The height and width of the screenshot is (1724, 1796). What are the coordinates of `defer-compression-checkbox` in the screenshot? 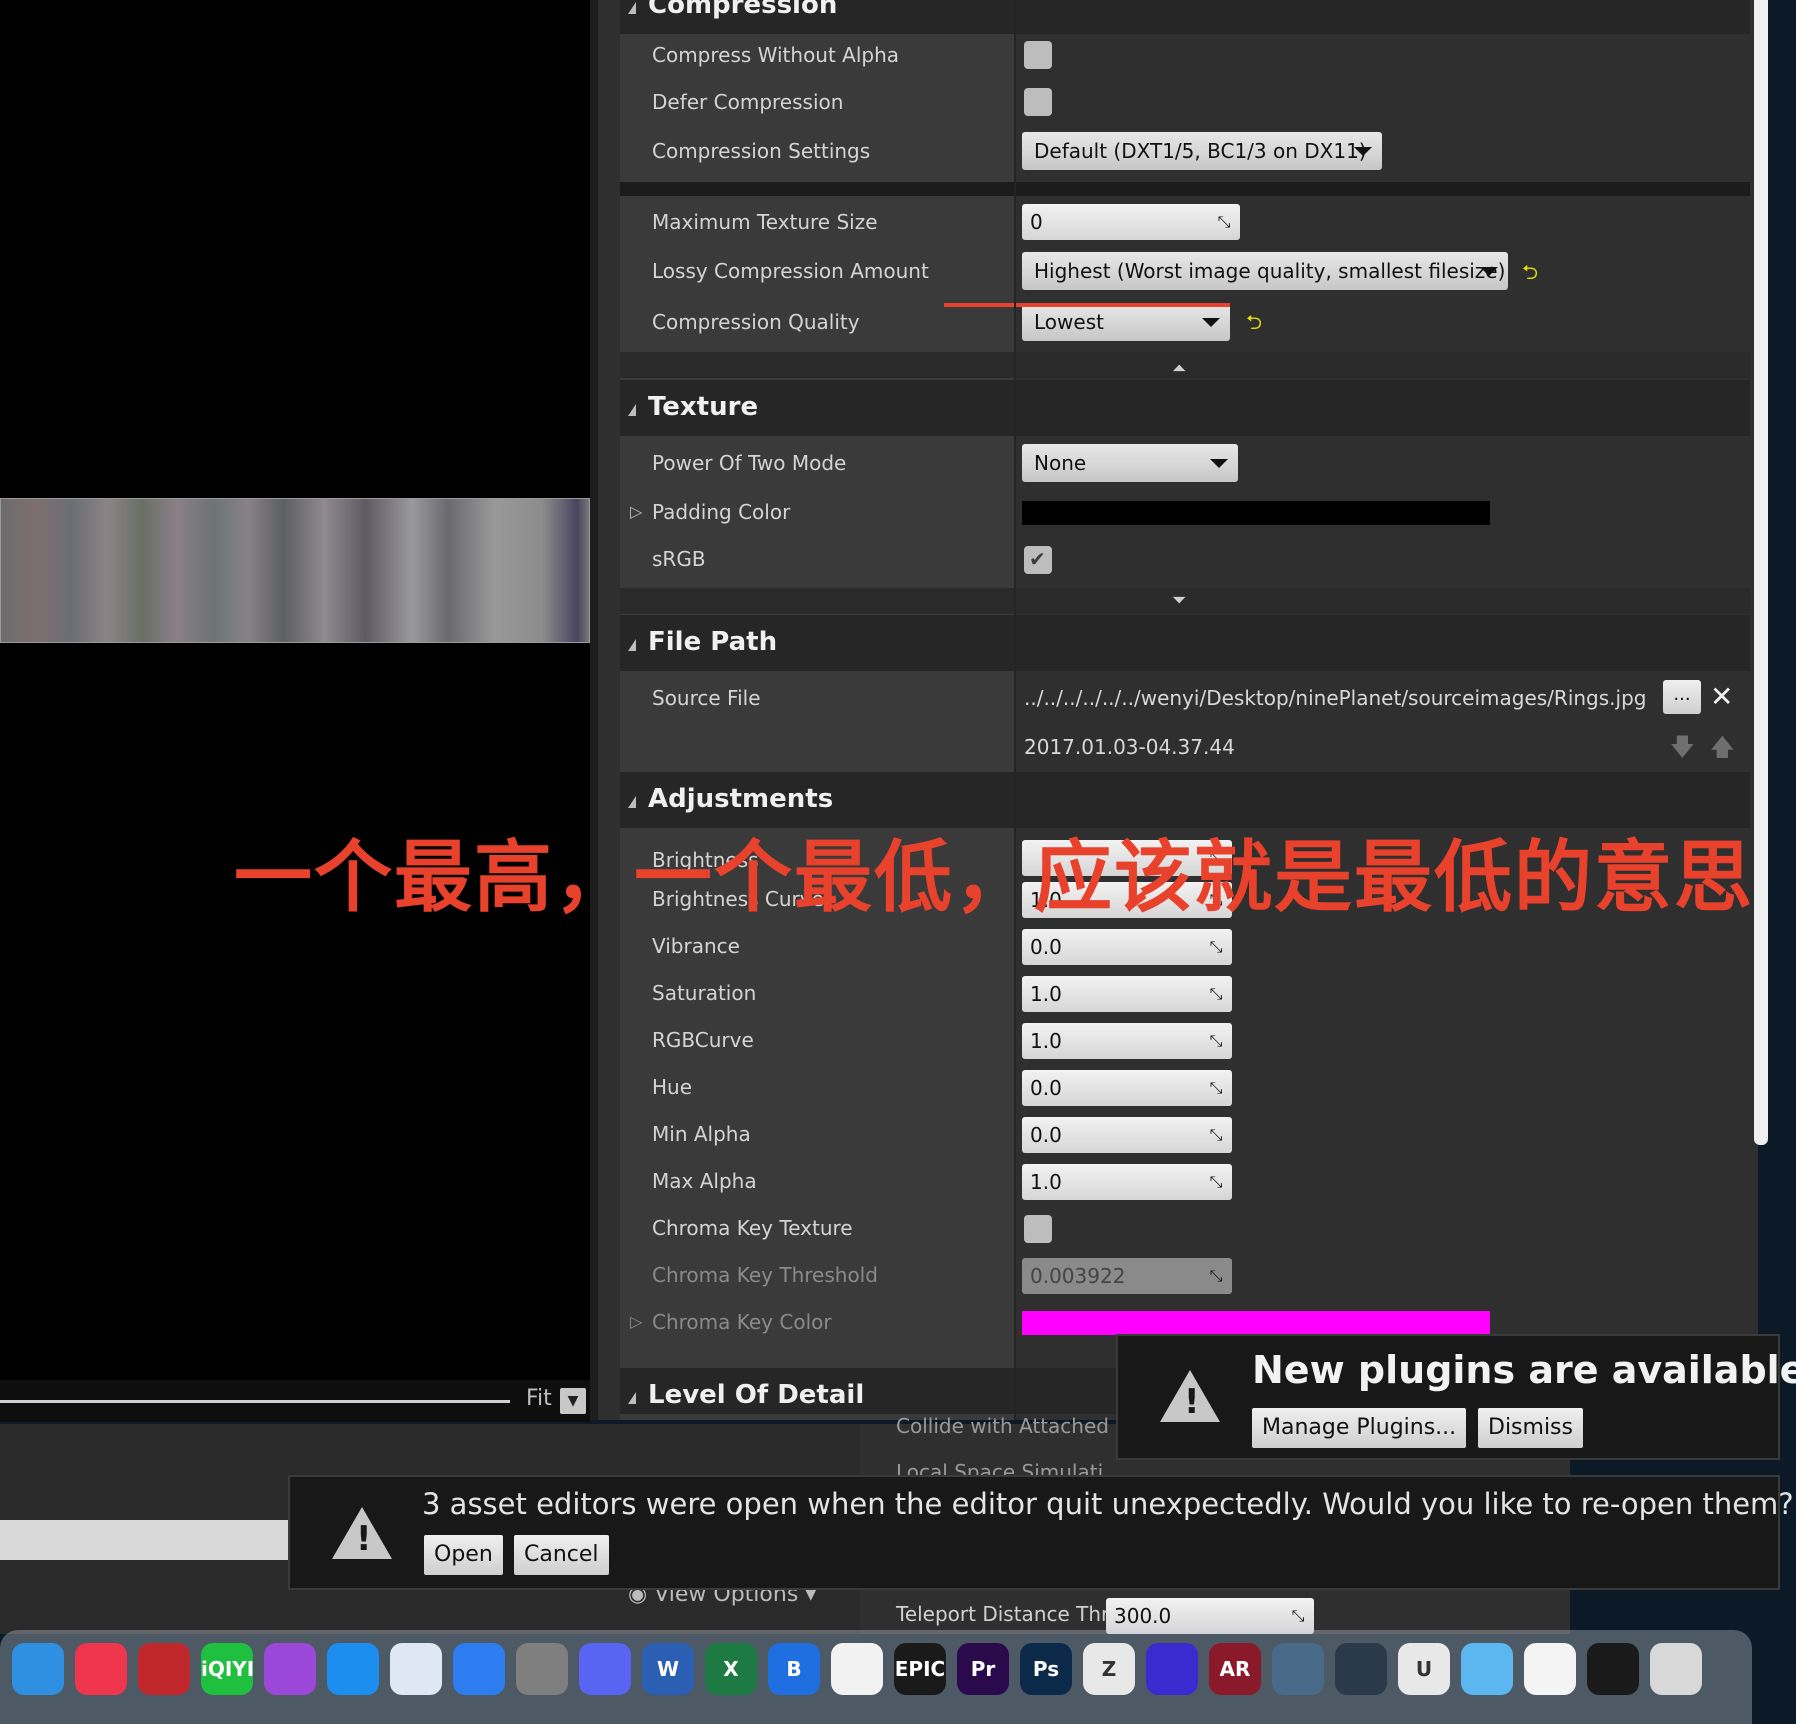 It's located at (1038, 102).